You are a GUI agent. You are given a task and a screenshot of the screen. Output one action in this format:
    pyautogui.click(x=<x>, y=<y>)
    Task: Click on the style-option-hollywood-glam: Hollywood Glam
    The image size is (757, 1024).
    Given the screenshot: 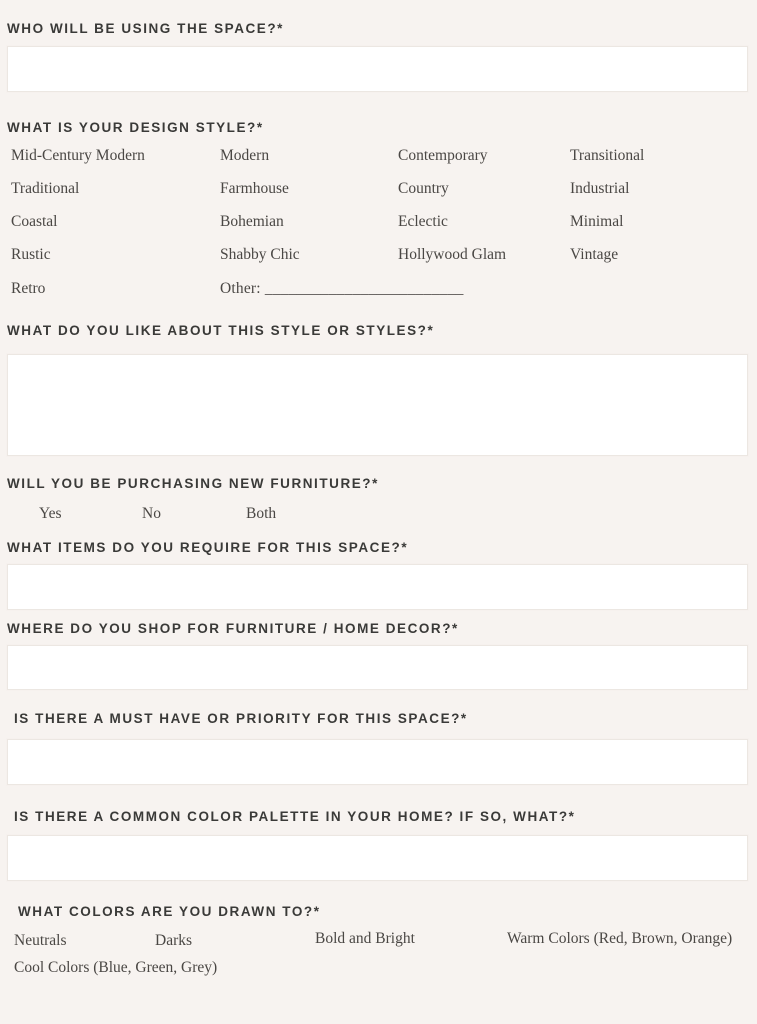 What is the action you would take?
    pyautogui.click(x=452, y=255)
    